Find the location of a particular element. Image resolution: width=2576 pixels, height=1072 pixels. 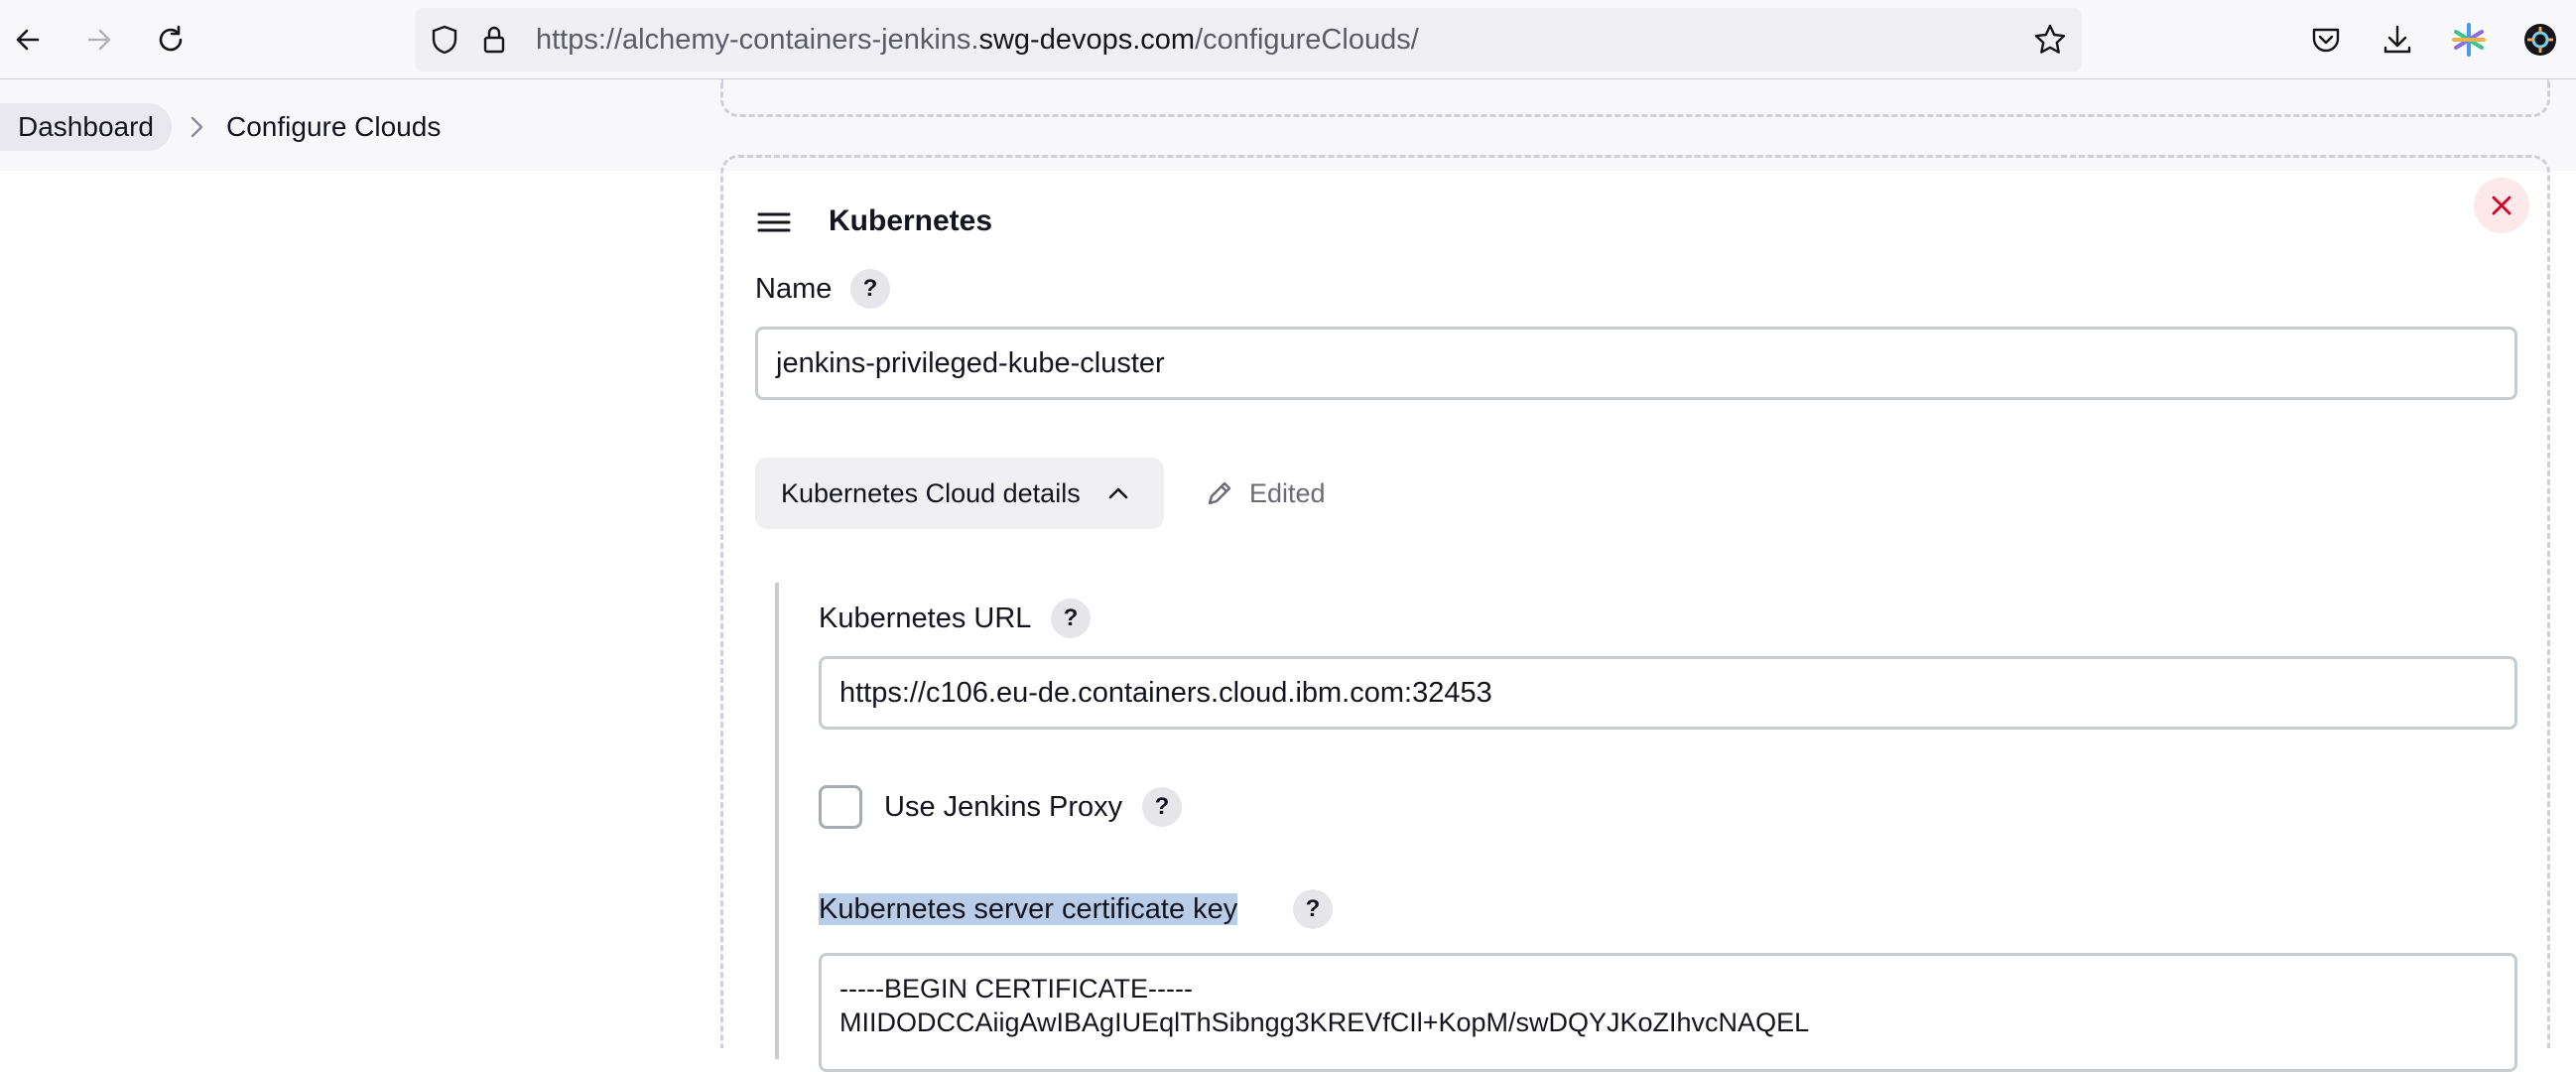

pocket-icon is located at coordinates (2326, 40).